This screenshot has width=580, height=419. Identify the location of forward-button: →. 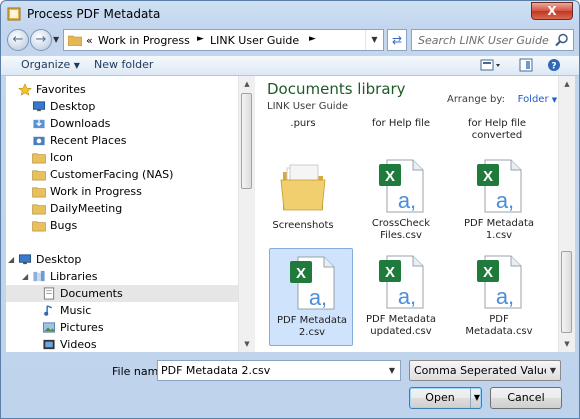
(41, 40).